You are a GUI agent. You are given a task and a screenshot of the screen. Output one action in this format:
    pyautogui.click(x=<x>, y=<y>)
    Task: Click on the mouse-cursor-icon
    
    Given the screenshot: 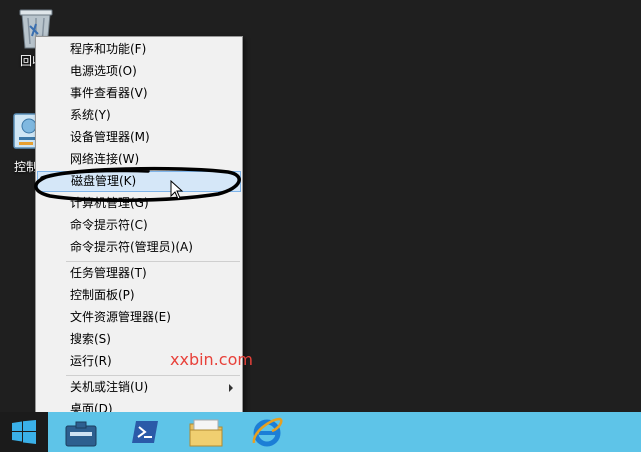 What is the action you would take?
    pyautogui.click(x=177, y=190)
    